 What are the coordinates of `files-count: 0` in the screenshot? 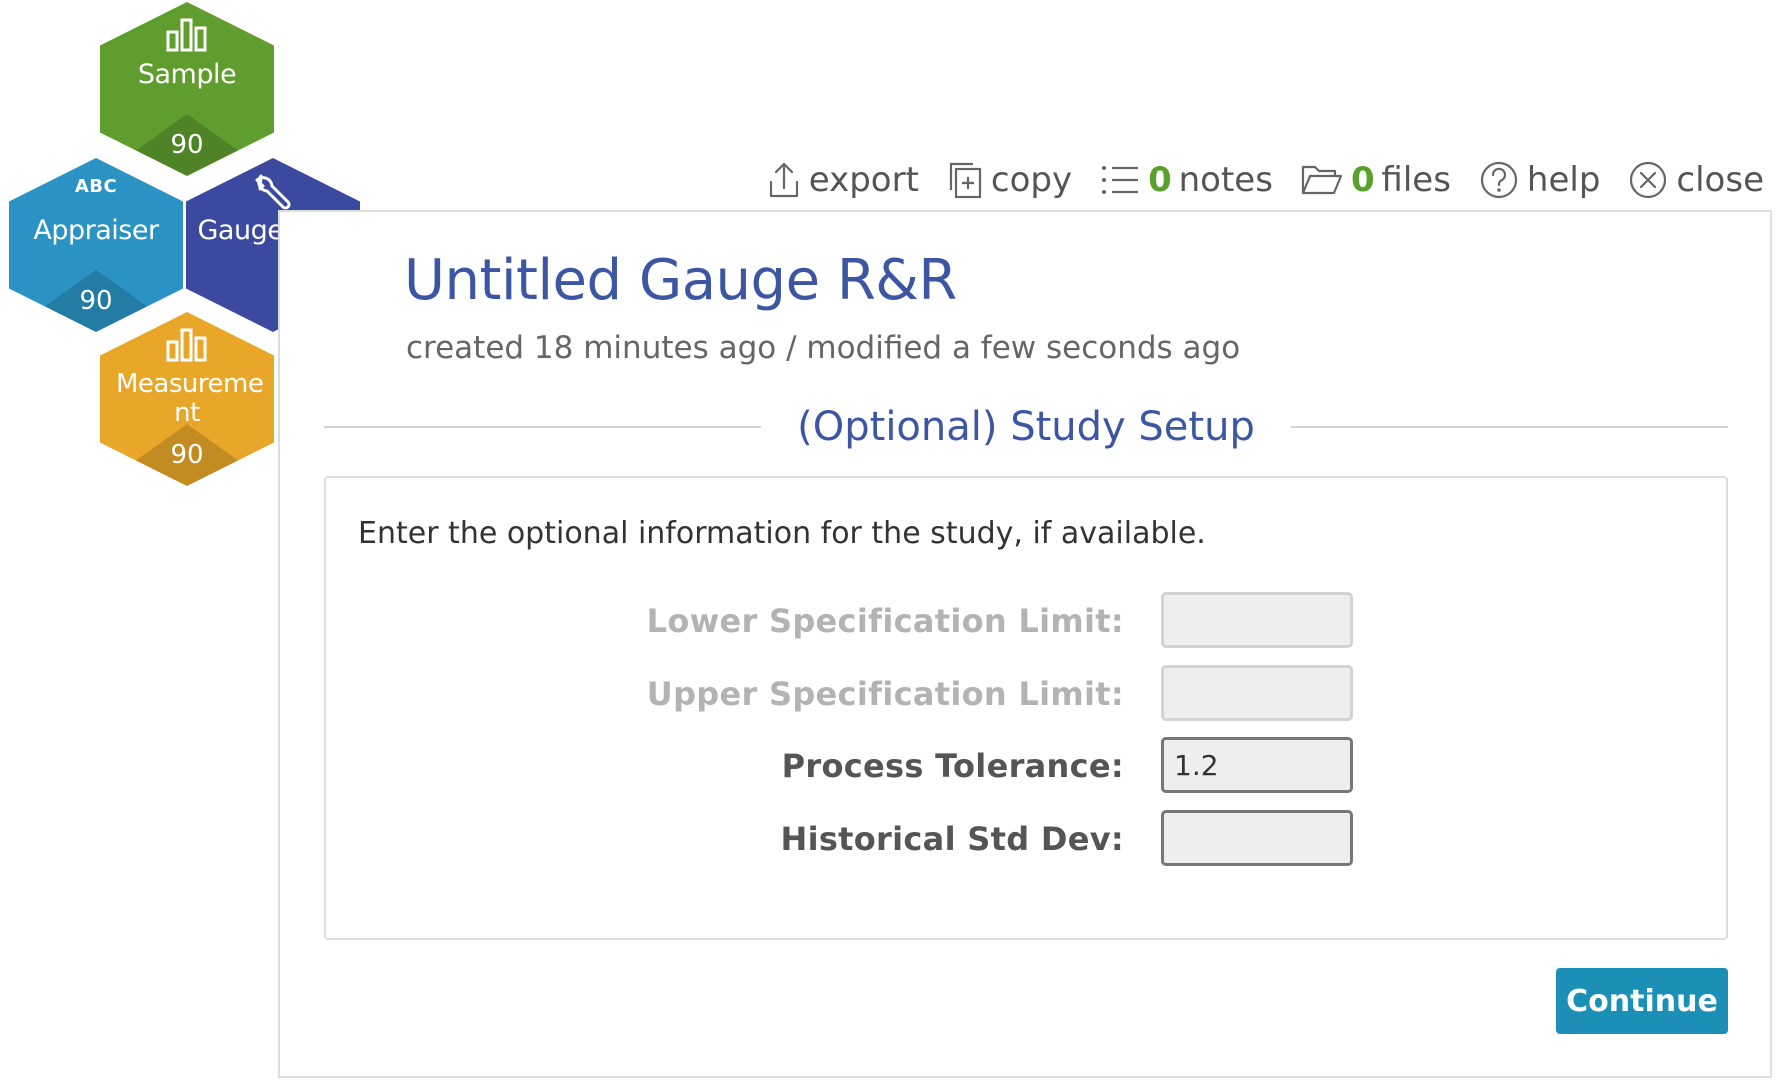 It's located at (1362, 180).